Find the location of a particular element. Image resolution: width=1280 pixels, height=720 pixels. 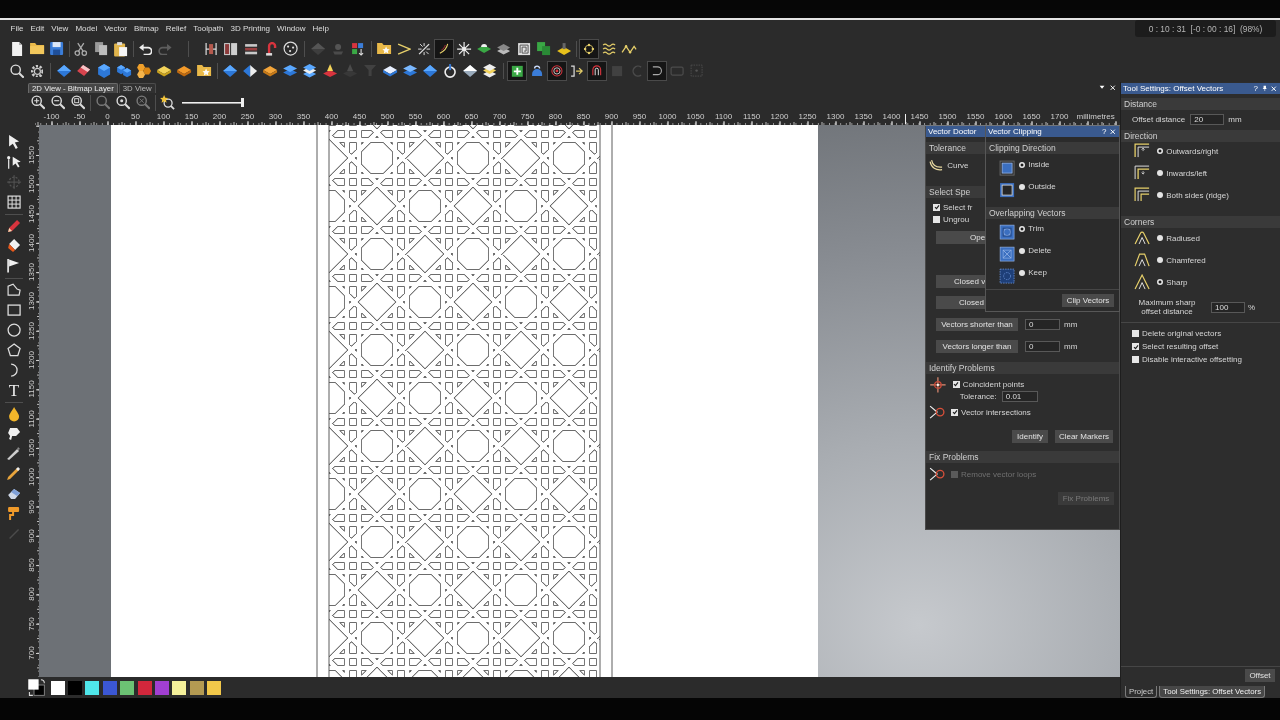

zoom-out-icon is located at coordinates (58, 102).